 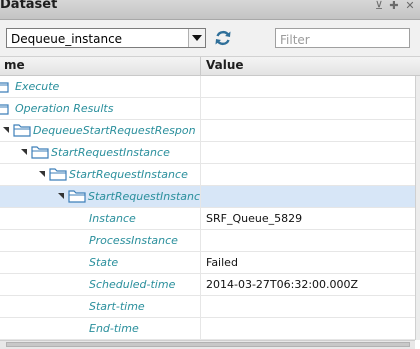 I want to click on node-label: Start-time, so click(x=117, y=306).